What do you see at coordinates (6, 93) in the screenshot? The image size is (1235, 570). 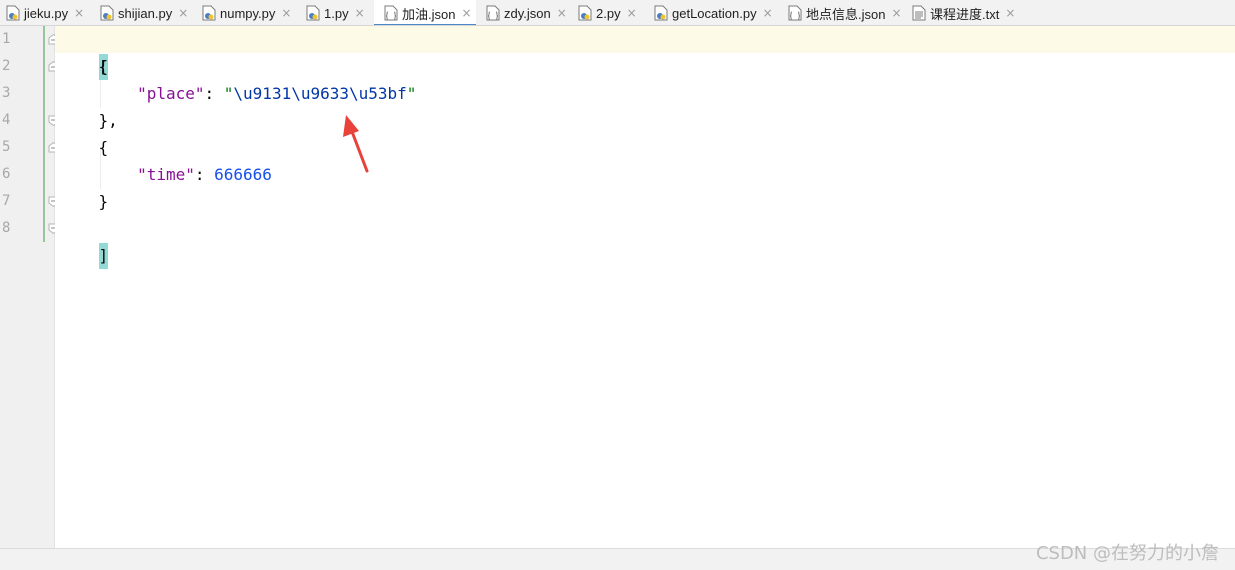 I see `line-number: 3` at bounding box center [6, 93].